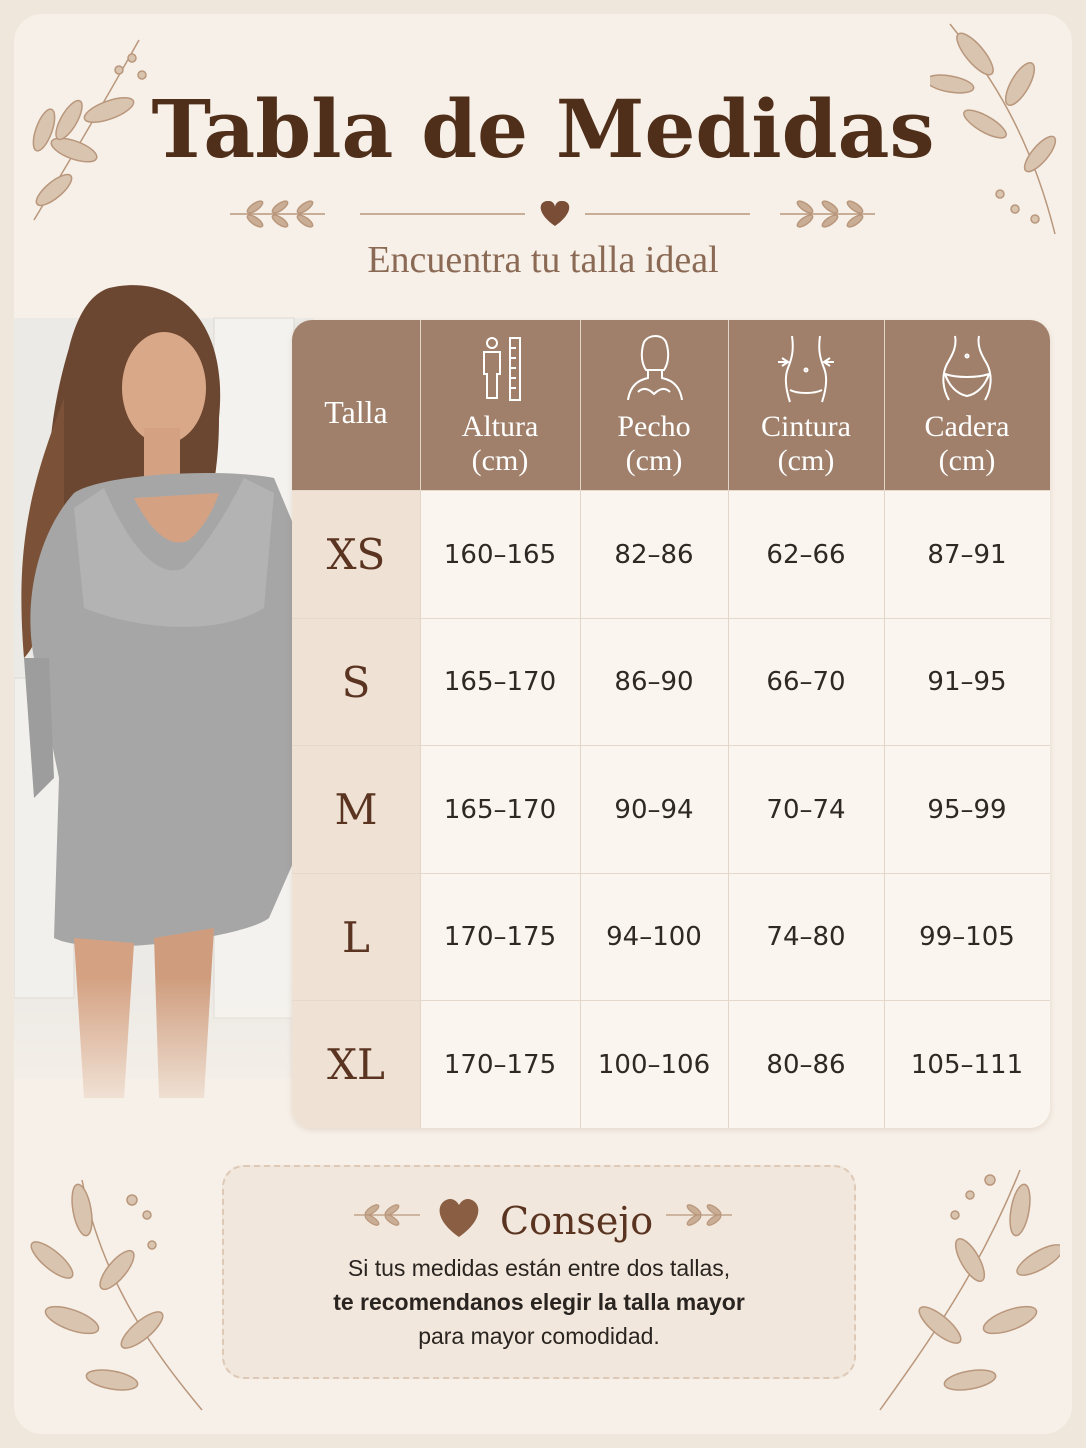 This screenshot has width=1086, height=1448. What do you see at coordinates (806, 682) in the screenshot?
I see `cell-cintura: 66–70` at bounding box center [806, 682].